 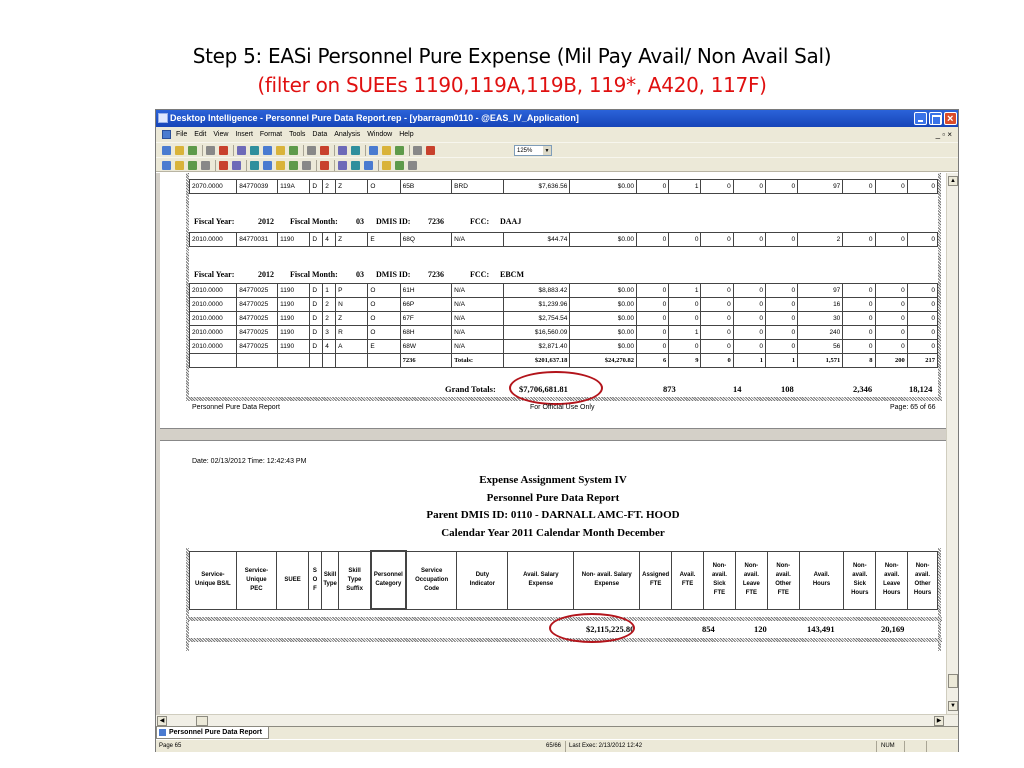 I want to click on table-cell: 2010.0000, so click(x=213, y=318).